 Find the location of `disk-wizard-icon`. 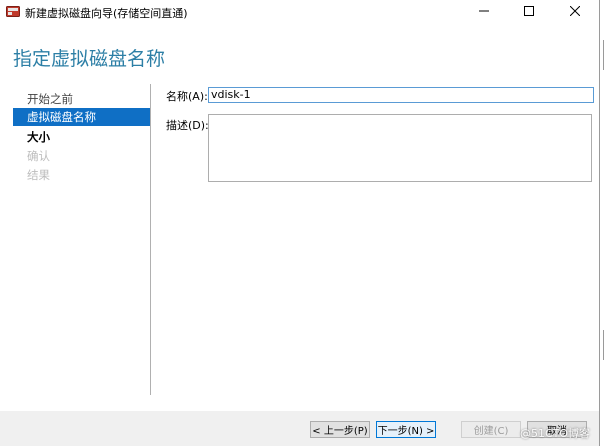

disk-wizard-icon is located at coordinates (13, 11).